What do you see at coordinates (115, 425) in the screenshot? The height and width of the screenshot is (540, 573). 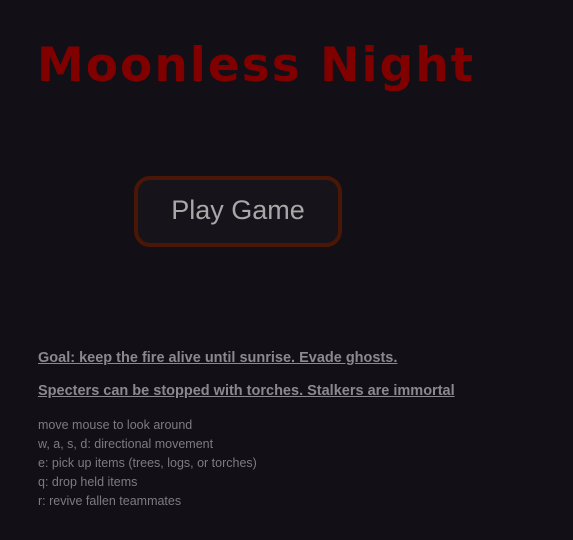 I see `control-look: move mouse to look around` at bounding box center [115, 425].